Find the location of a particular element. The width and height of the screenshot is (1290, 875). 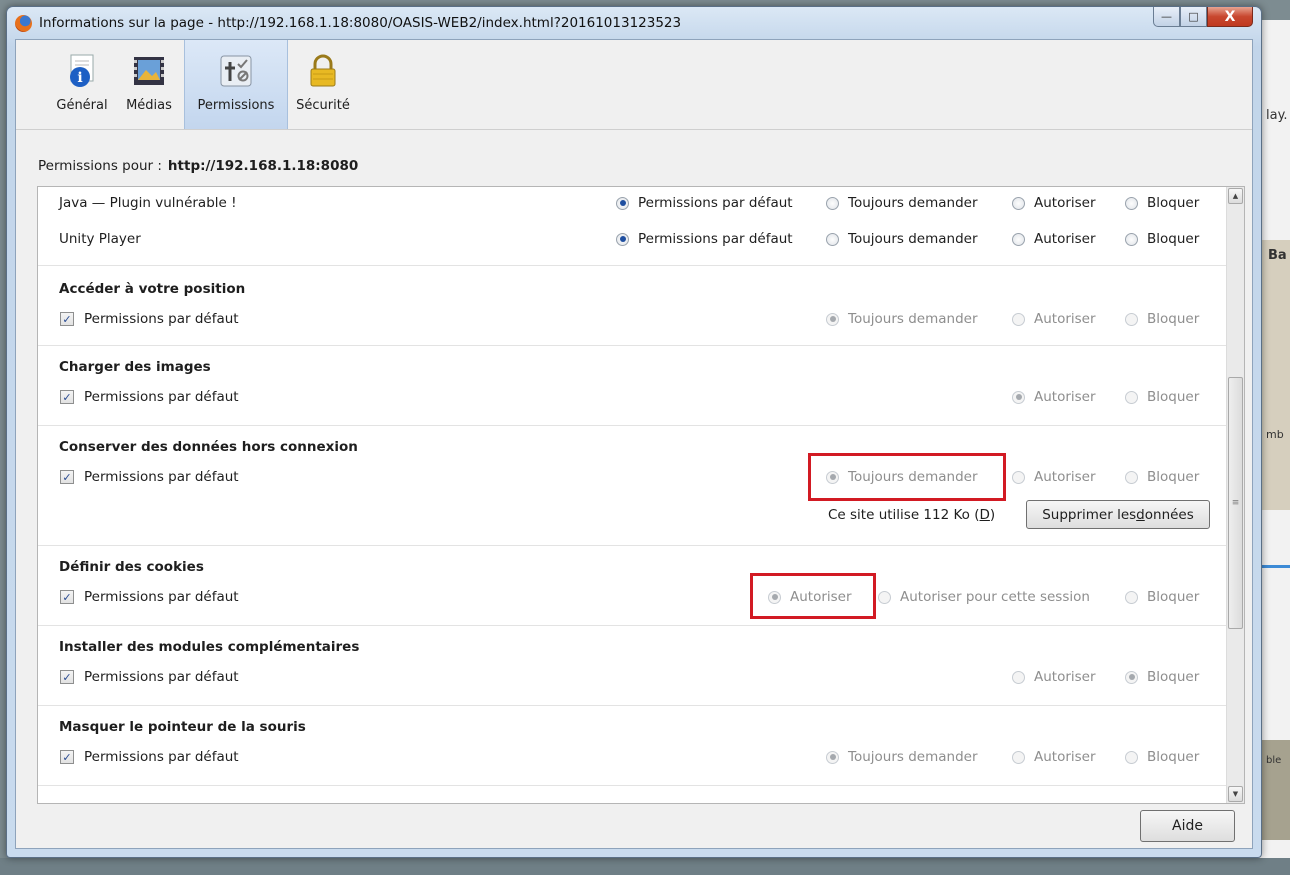

tab-permissions: Permissions is located at coordinates (236, 84).